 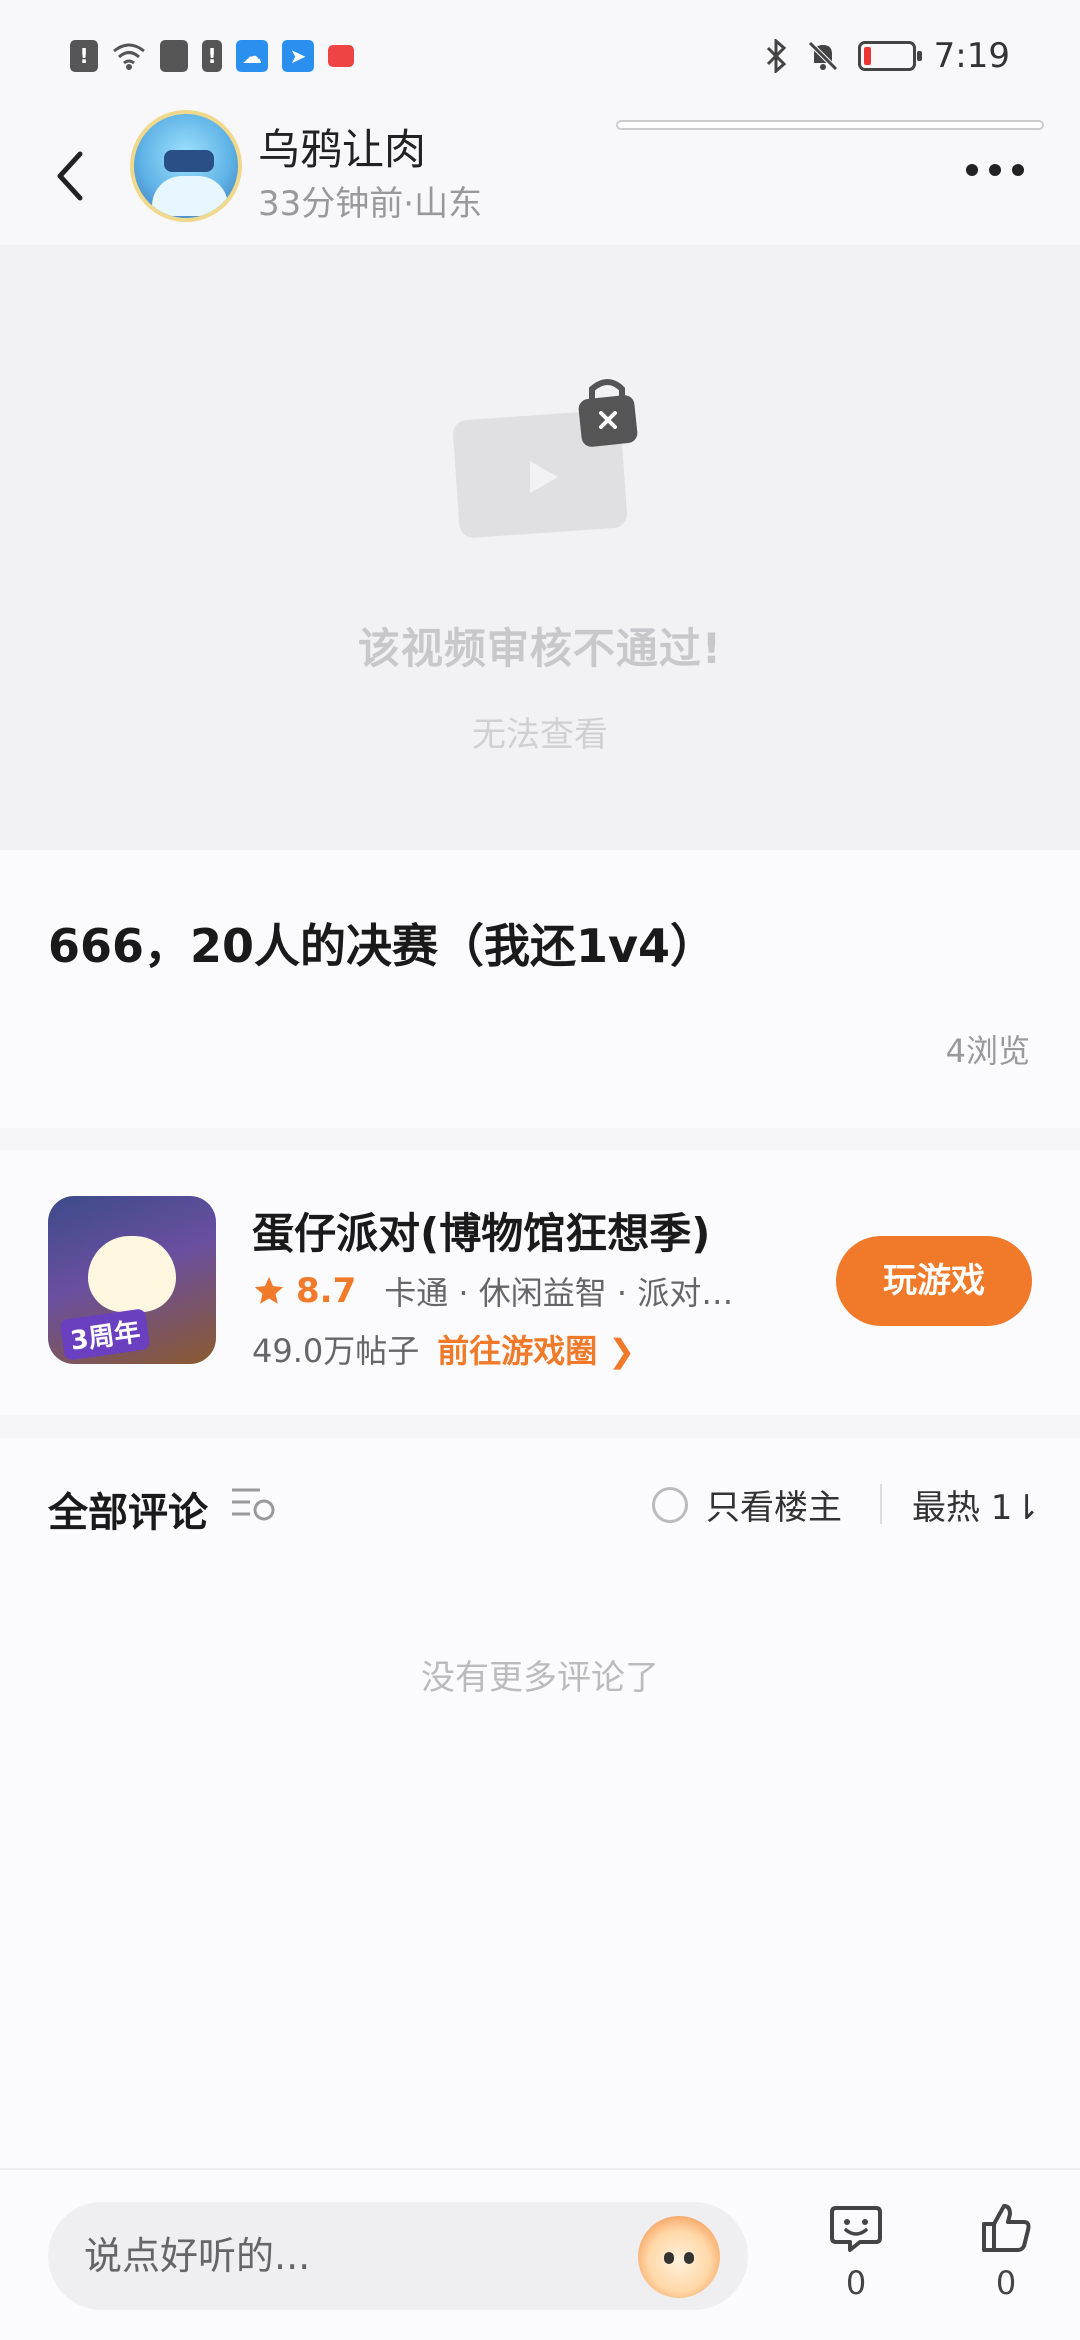 I want to click on status-notification-icons: ! ! ☁ ➤, so click(x=212, y=56).